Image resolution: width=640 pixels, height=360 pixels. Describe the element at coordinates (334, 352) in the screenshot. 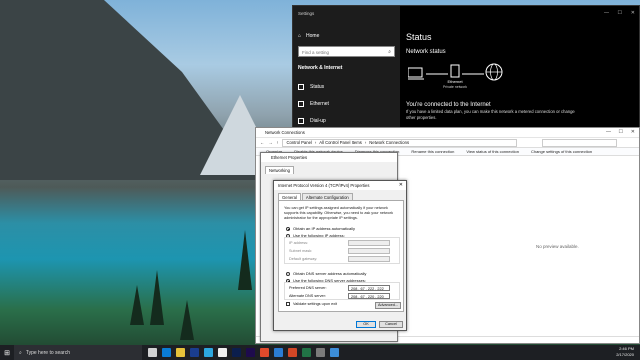

I see `network-app-icon` at that location.